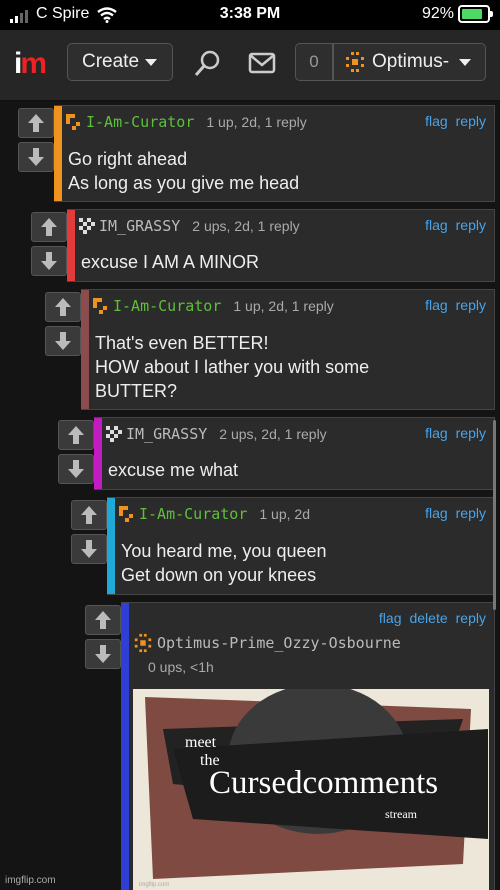  I want to click on search-icon, so click(208, 63).